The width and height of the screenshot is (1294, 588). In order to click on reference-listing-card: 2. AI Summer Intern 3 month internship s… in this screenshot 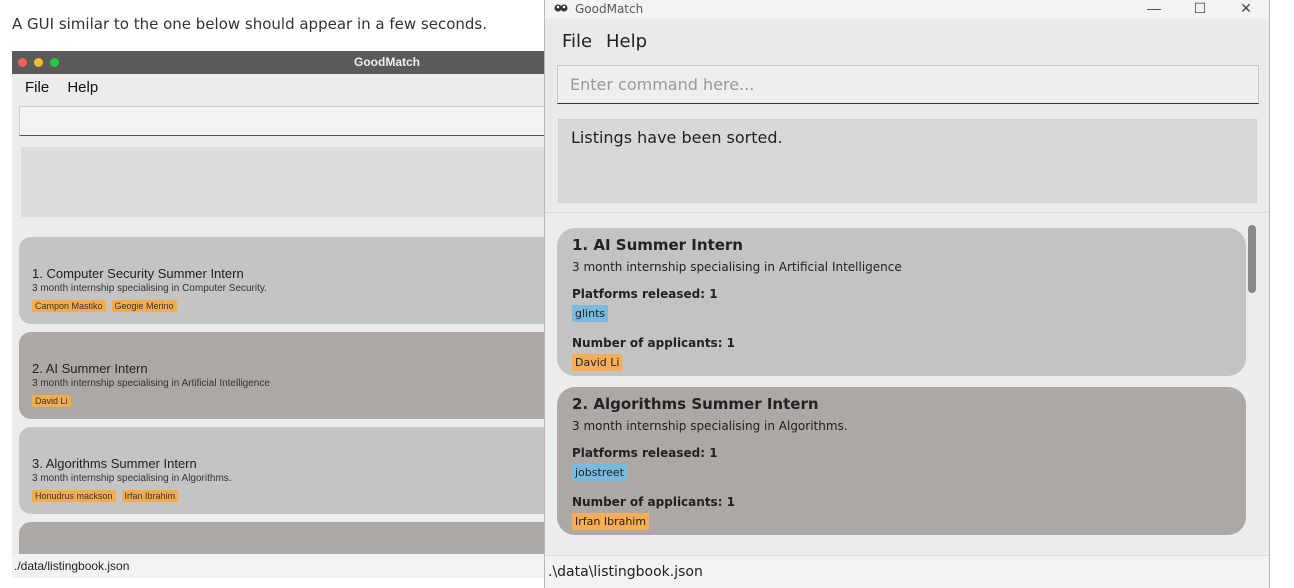, I will do `click(285, 375)`.